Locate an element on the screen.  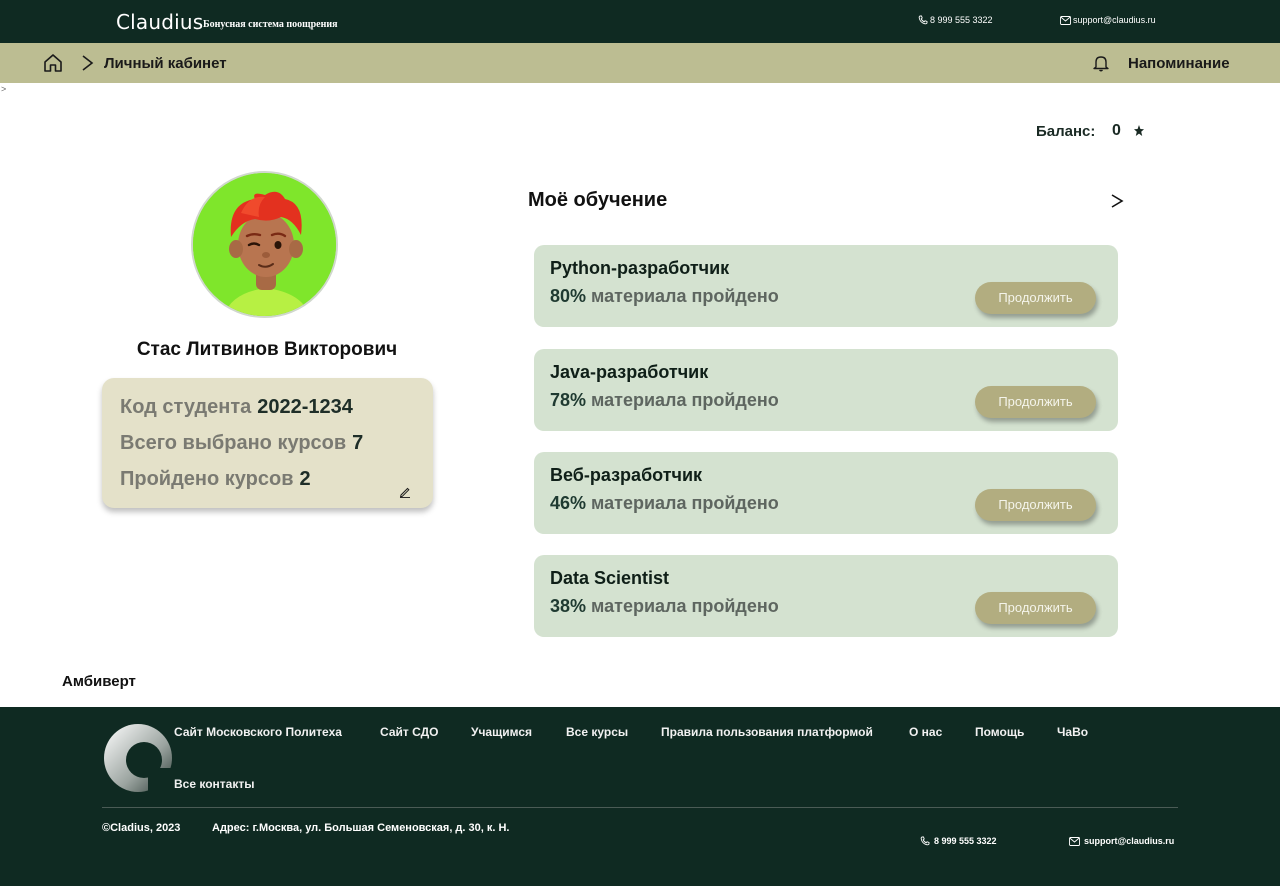
balance-value: 0 is located at coordinates (1116, 130).